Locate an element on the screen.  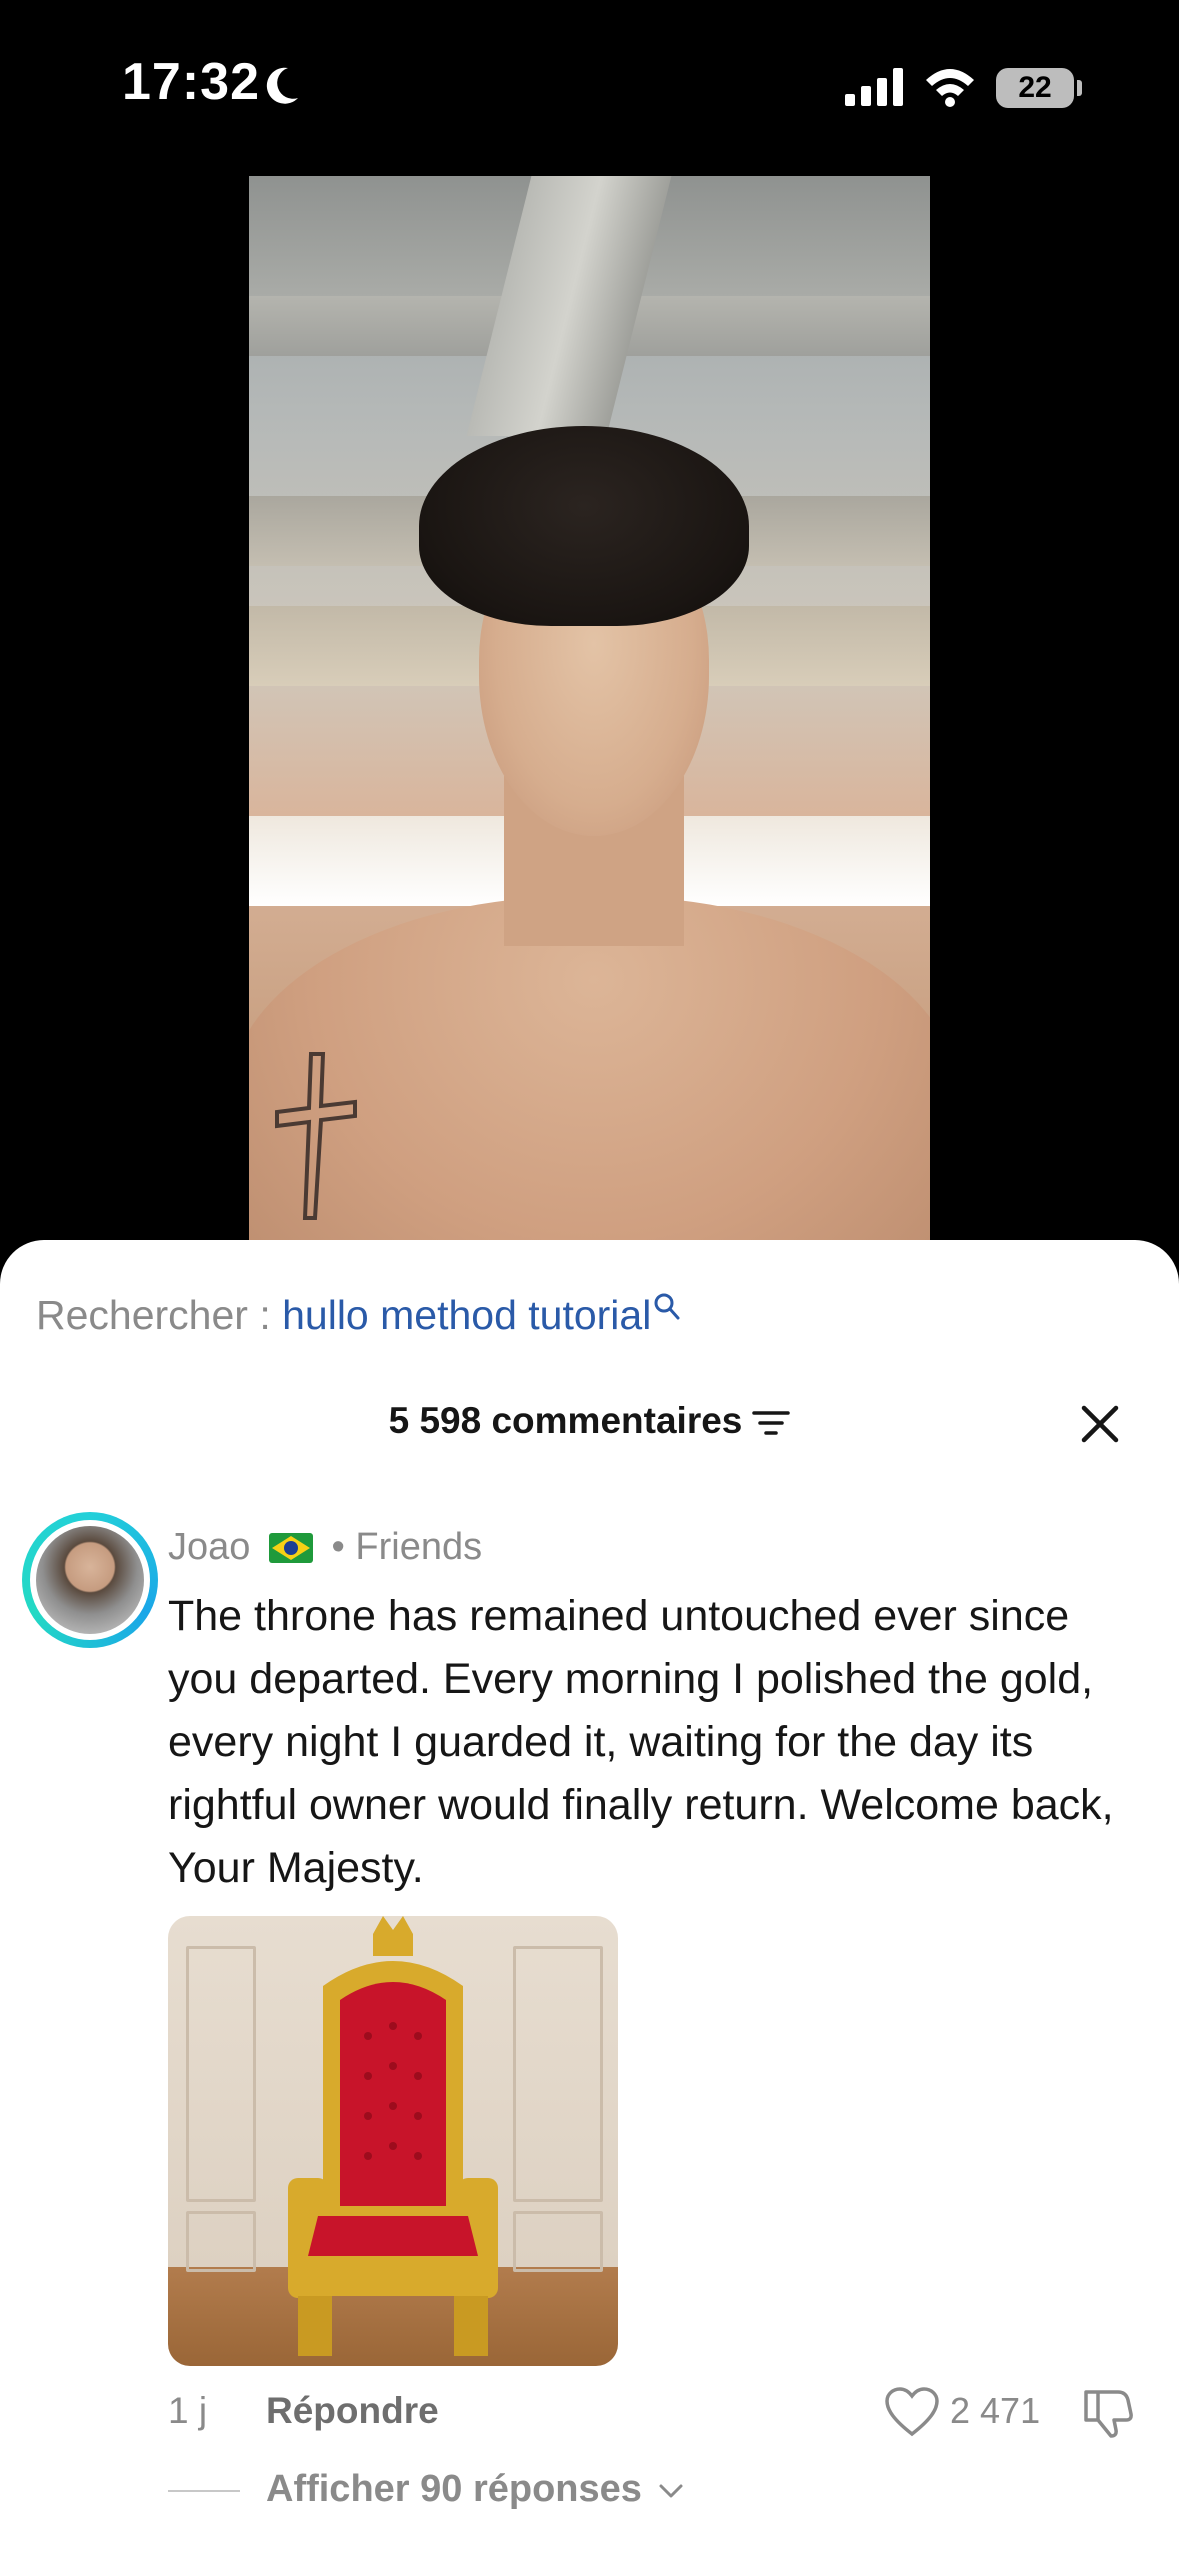
search-query-link: hullo method tutorial is located at coordinates (466, 1315).